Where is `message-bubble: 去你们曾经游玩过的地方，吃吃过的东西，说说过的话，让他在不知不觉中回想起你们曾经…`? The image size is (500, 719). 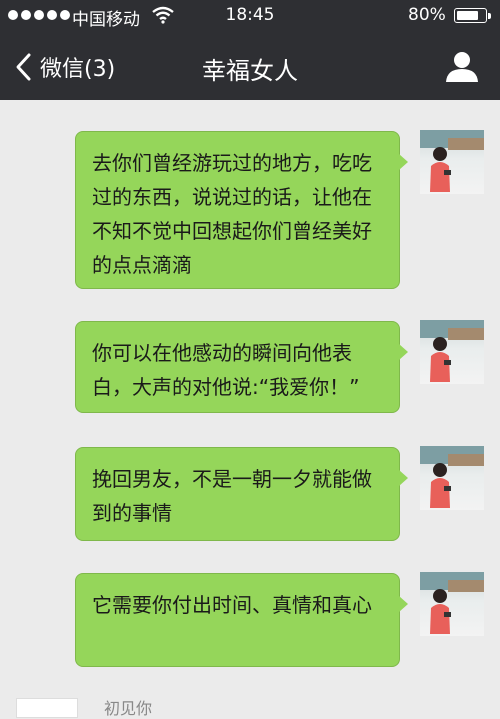 message-bubble: 去你们曾经游玩过的地方，吃吃过的东西，说说过的话，让他在不知不觉中回想起你们曾经… is located at coordinates (241, 210).